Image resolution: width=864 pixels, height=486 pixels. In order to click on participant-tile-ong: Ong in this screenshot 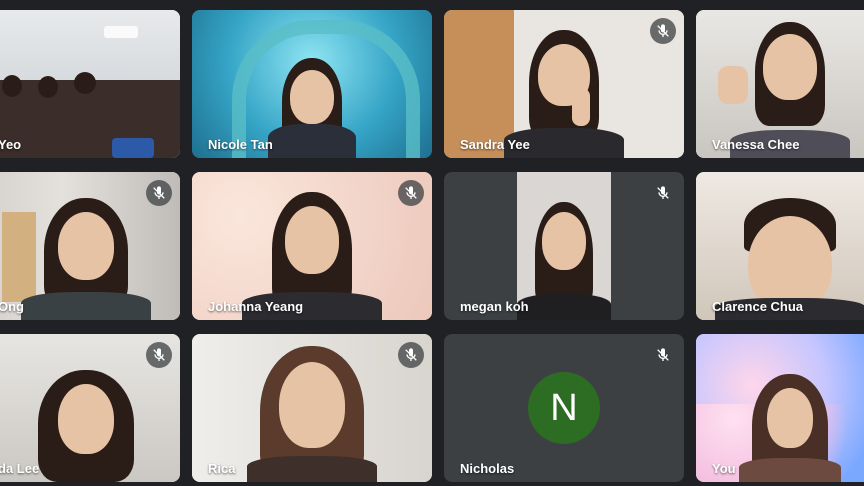, I will do `click(90, 246)`.